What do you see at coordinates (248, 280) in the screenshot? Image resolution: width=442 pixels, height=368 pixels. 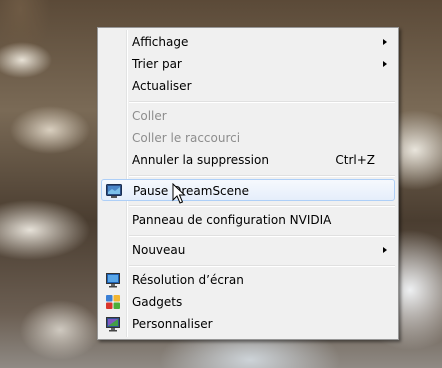 I see `menu-item-resolution-ecran: Résolution d’écran` at bounding box center [248, 280].